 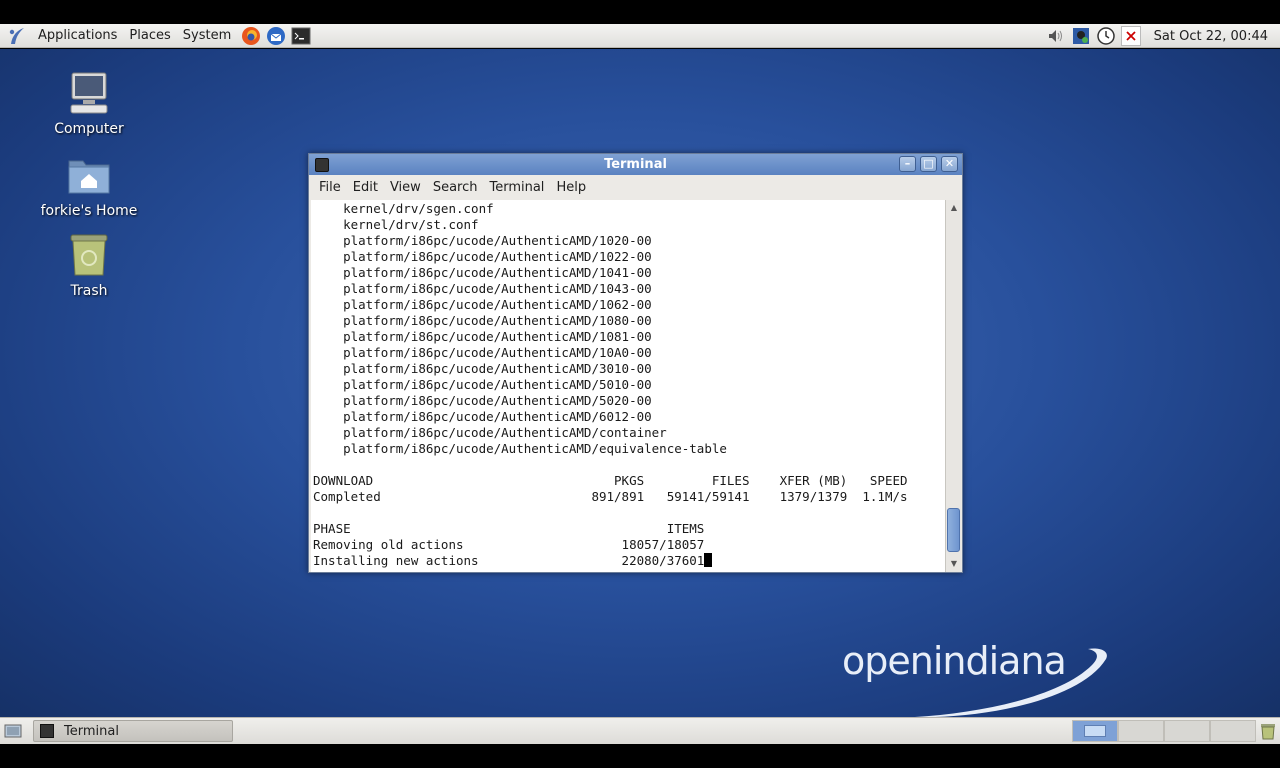 What do you see at coordinates (365, 187) in the screenshot?
I see `menu-edit: Edit` at bounding box center [365, 187].